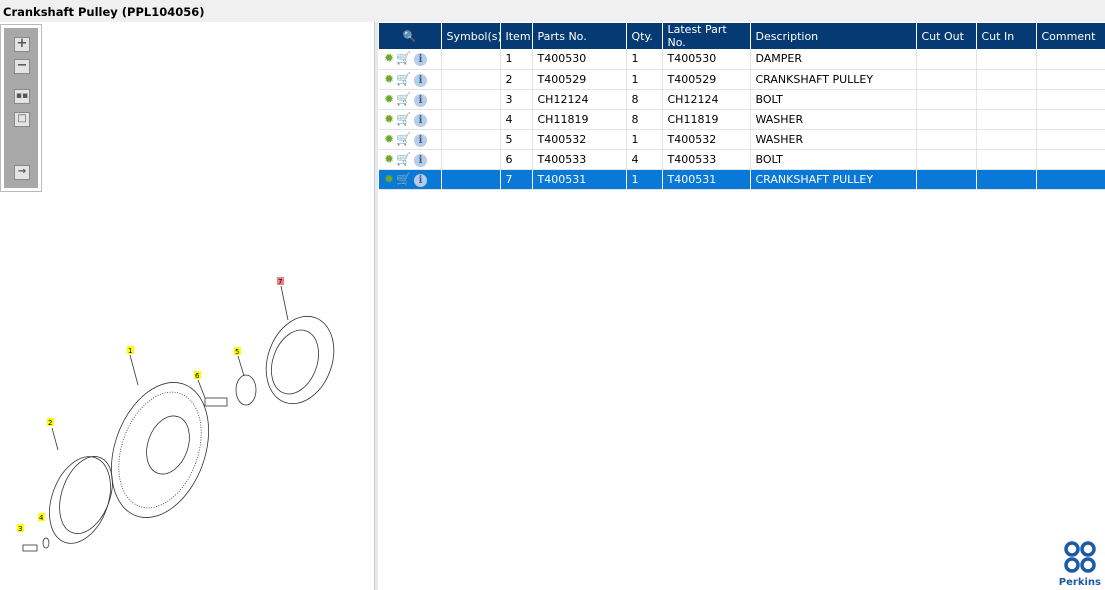 The height and width of the screenshot is (590, 1105). What do you see at coordinates (579, 179) in the screenshot?
I see `parts-no-cell: T400531` at bounding box center [579, 179].